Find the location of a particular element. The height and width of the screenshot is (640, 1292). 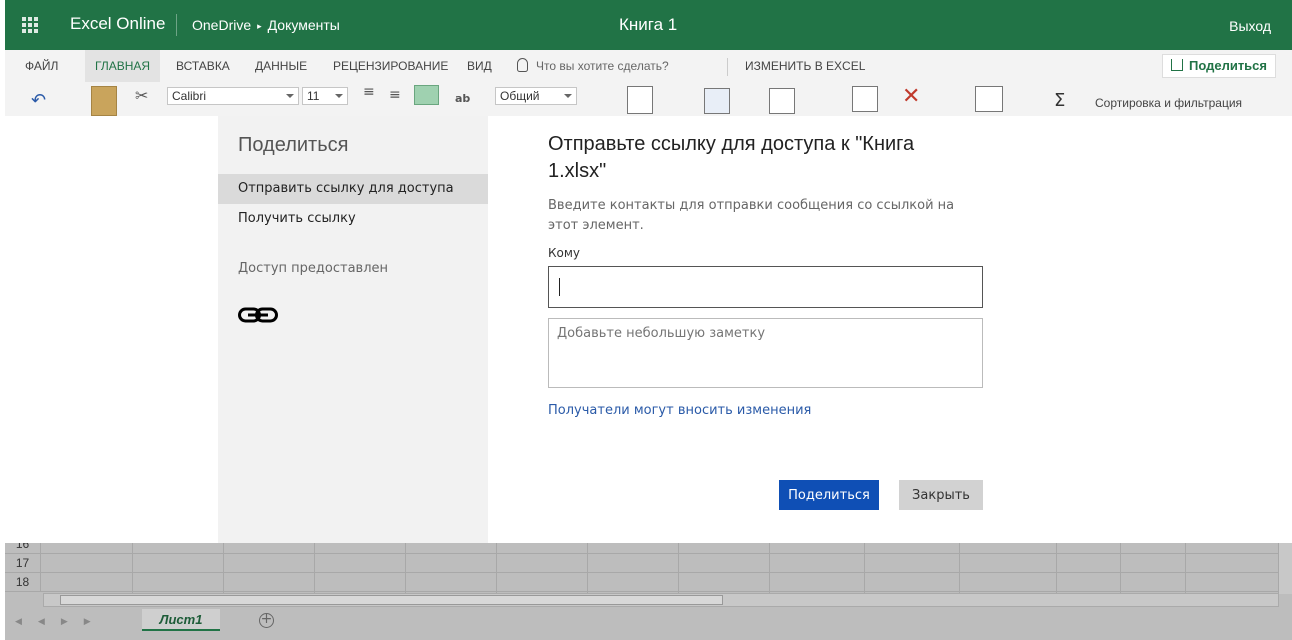

delete-cells-icon: ✕ is located at coordinates (911, 96).